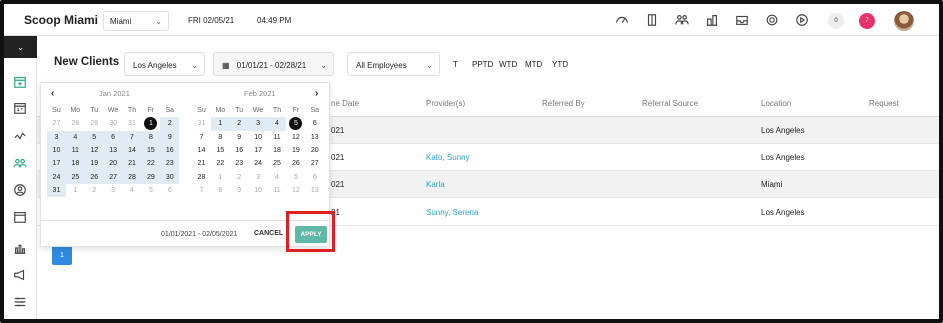  What do you see at coordinates (151, 164) in the screenshot?
I see `calendar-day: 22` at bounding box center [151, 164].